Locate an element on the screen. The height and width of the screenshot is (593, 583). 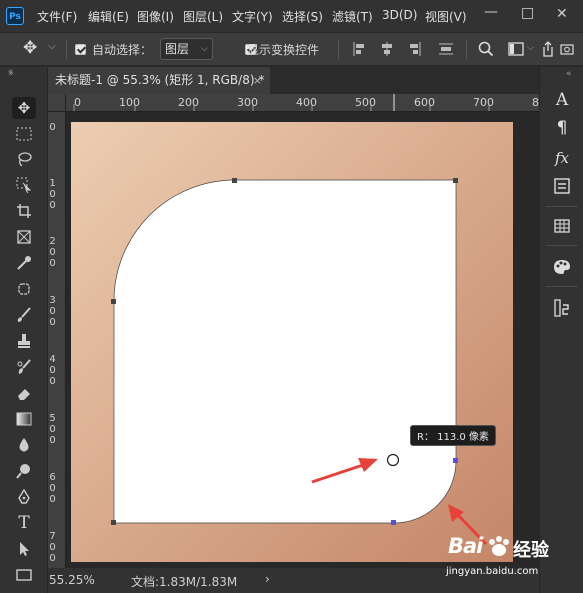
history-brush-tool-icon is located at coordinates (24, 367).